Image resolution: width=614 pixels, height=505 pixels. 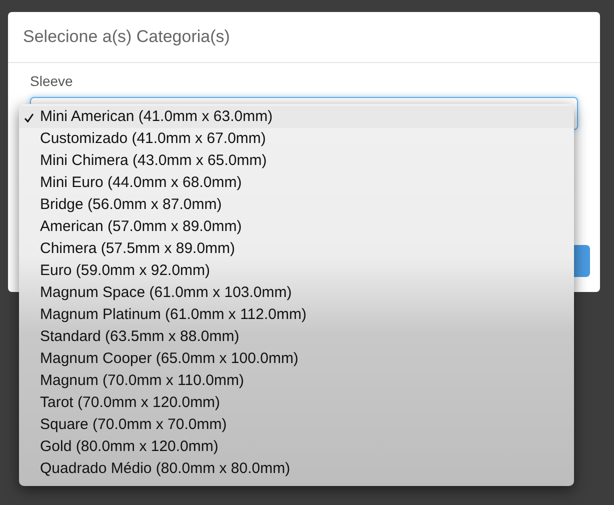 What do you see at coordinates (51, 81) in the screenshot?
I see `field-label: Sleeve` at bounding box center [51, 81].